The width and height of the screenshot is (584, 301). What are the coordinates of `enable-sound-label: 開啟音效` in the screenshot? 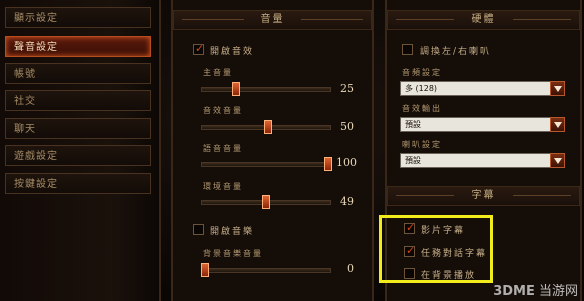 It's located at (232, 52).